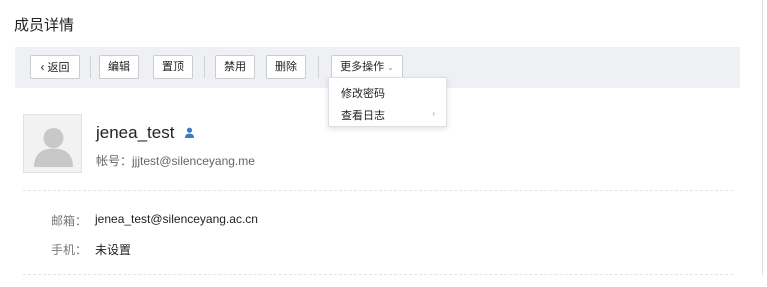 The height and width of the screenshot is (287, 767). I want to click on email-value: jenea_test@silenceyang.ac.cn, so click(176, 219).